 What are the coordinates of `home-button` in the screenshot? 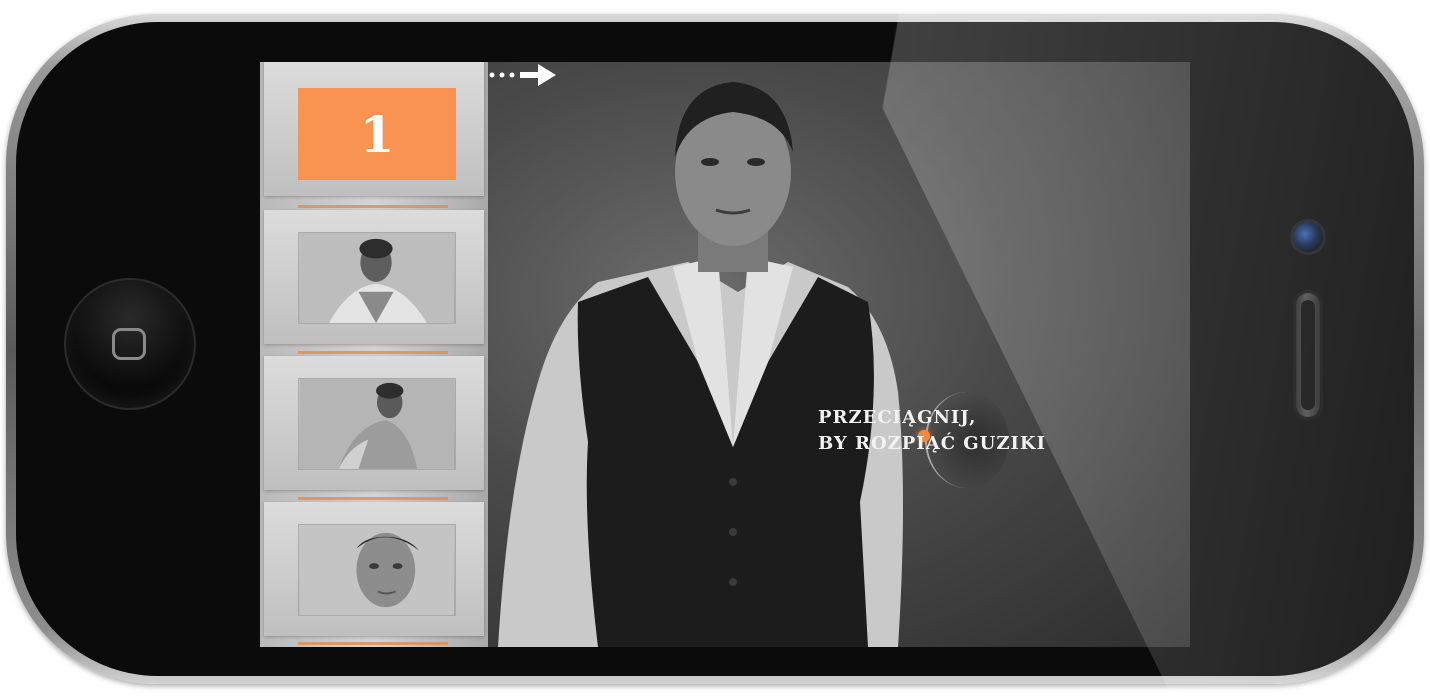 It's located at (130, 344).